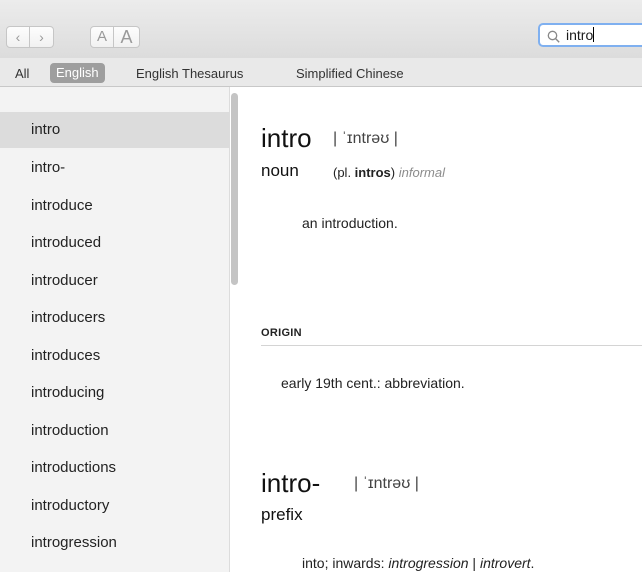  I want to click on forward-button: ›, so click(42, 37).